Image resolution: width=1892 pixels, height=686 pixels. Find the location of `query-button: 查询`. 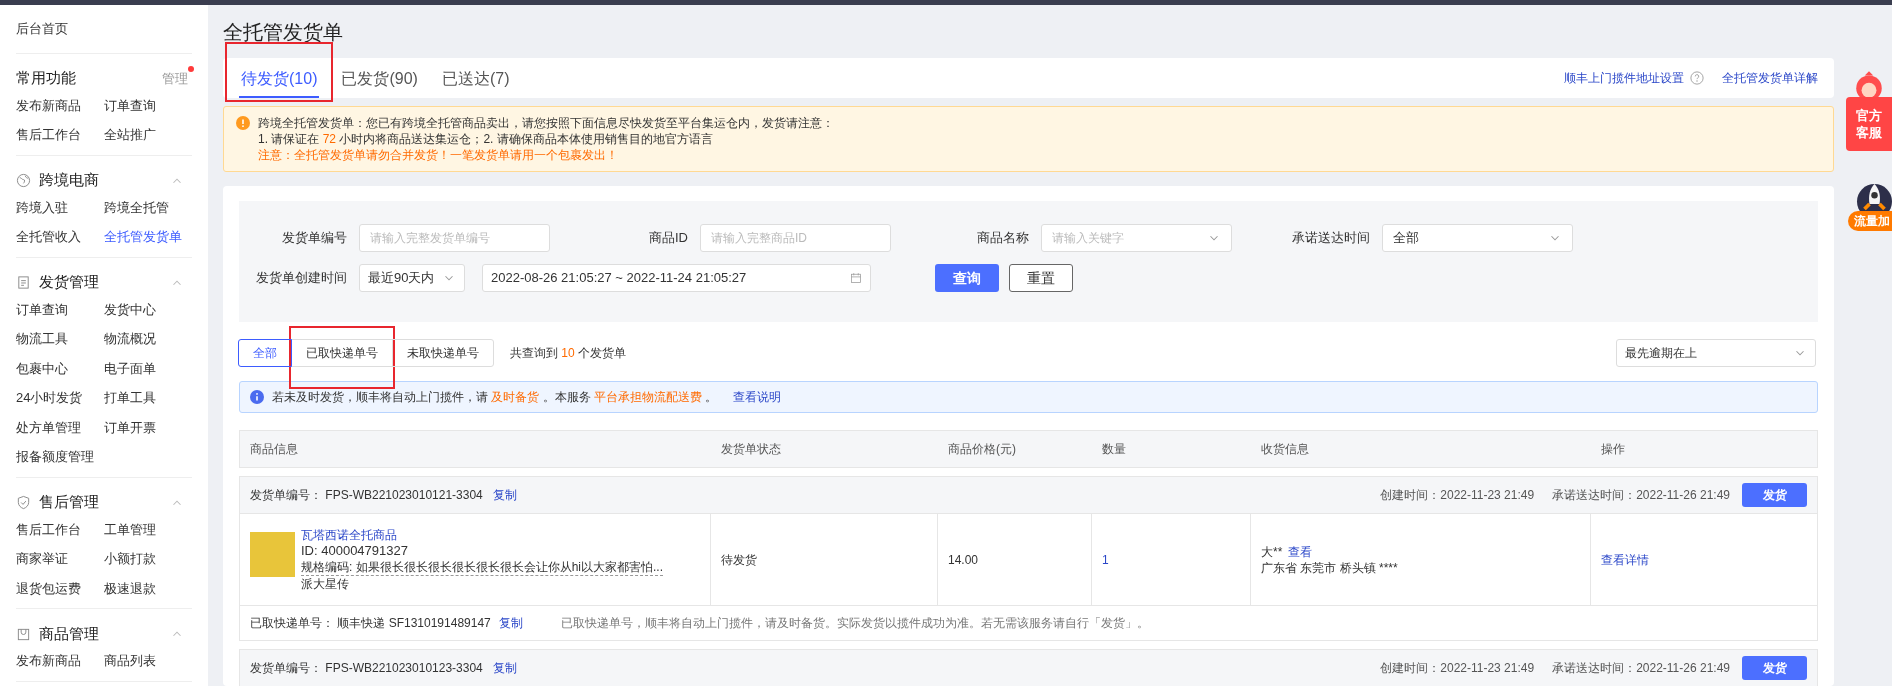

query-button: 查询 is located at coordinates (967, 278).